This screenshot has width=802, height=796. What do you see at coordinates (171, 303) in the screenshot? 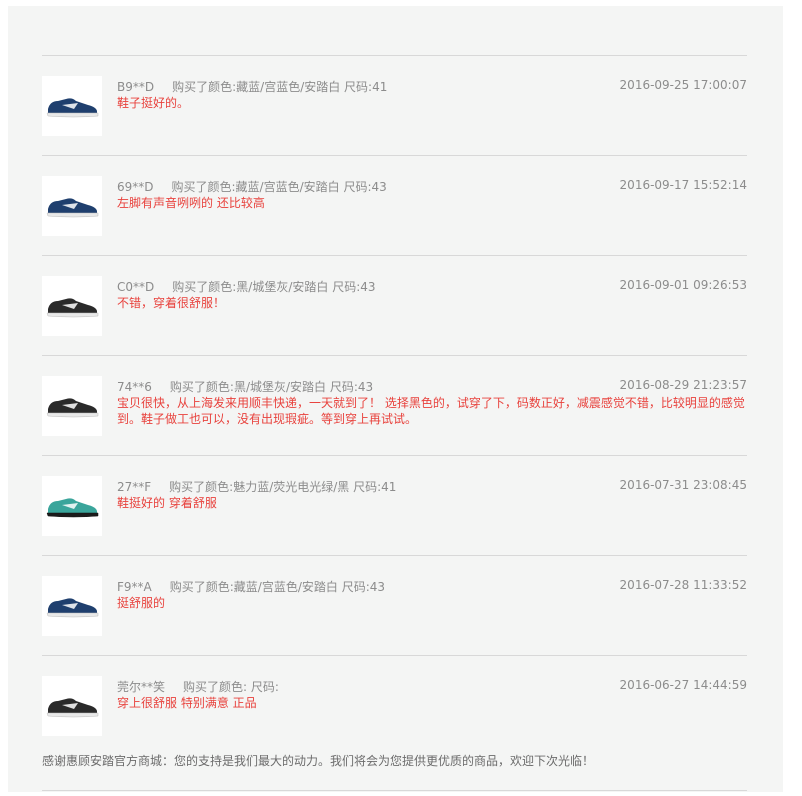
I see `review-comment: 不错，穿着很舒服！` at bounding box center [171, 303].